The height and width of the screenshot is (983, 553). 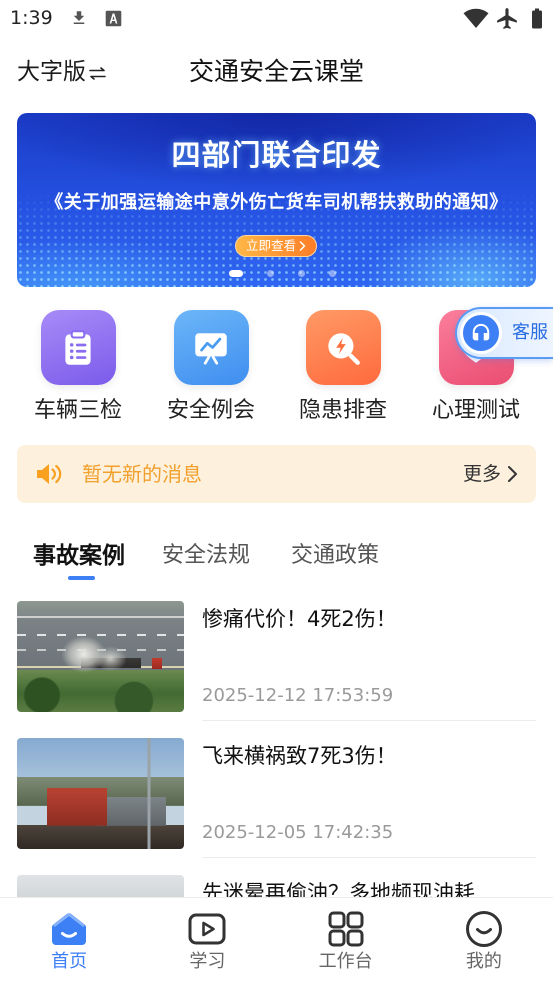 I want to click on nav-study: 学习, so click(x=207, y=940).